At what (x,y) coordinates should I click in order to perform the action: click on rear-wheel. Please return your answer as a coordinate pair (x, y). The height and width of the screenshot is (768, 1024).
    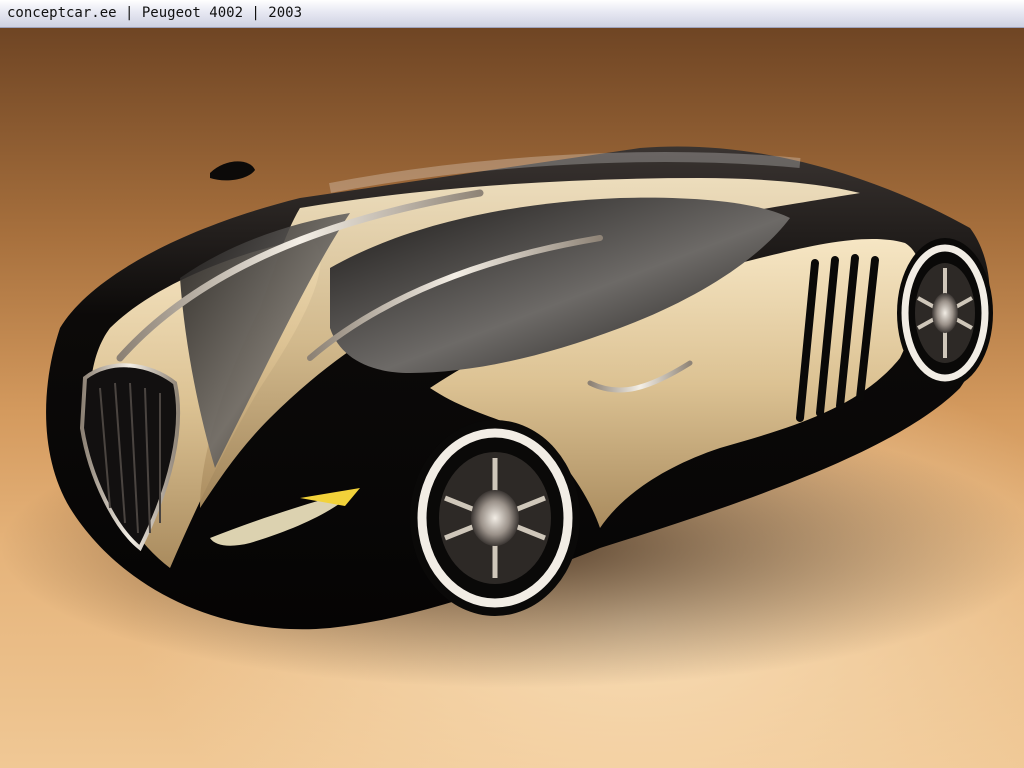
    Looking at the image, I should click on (945, 313).